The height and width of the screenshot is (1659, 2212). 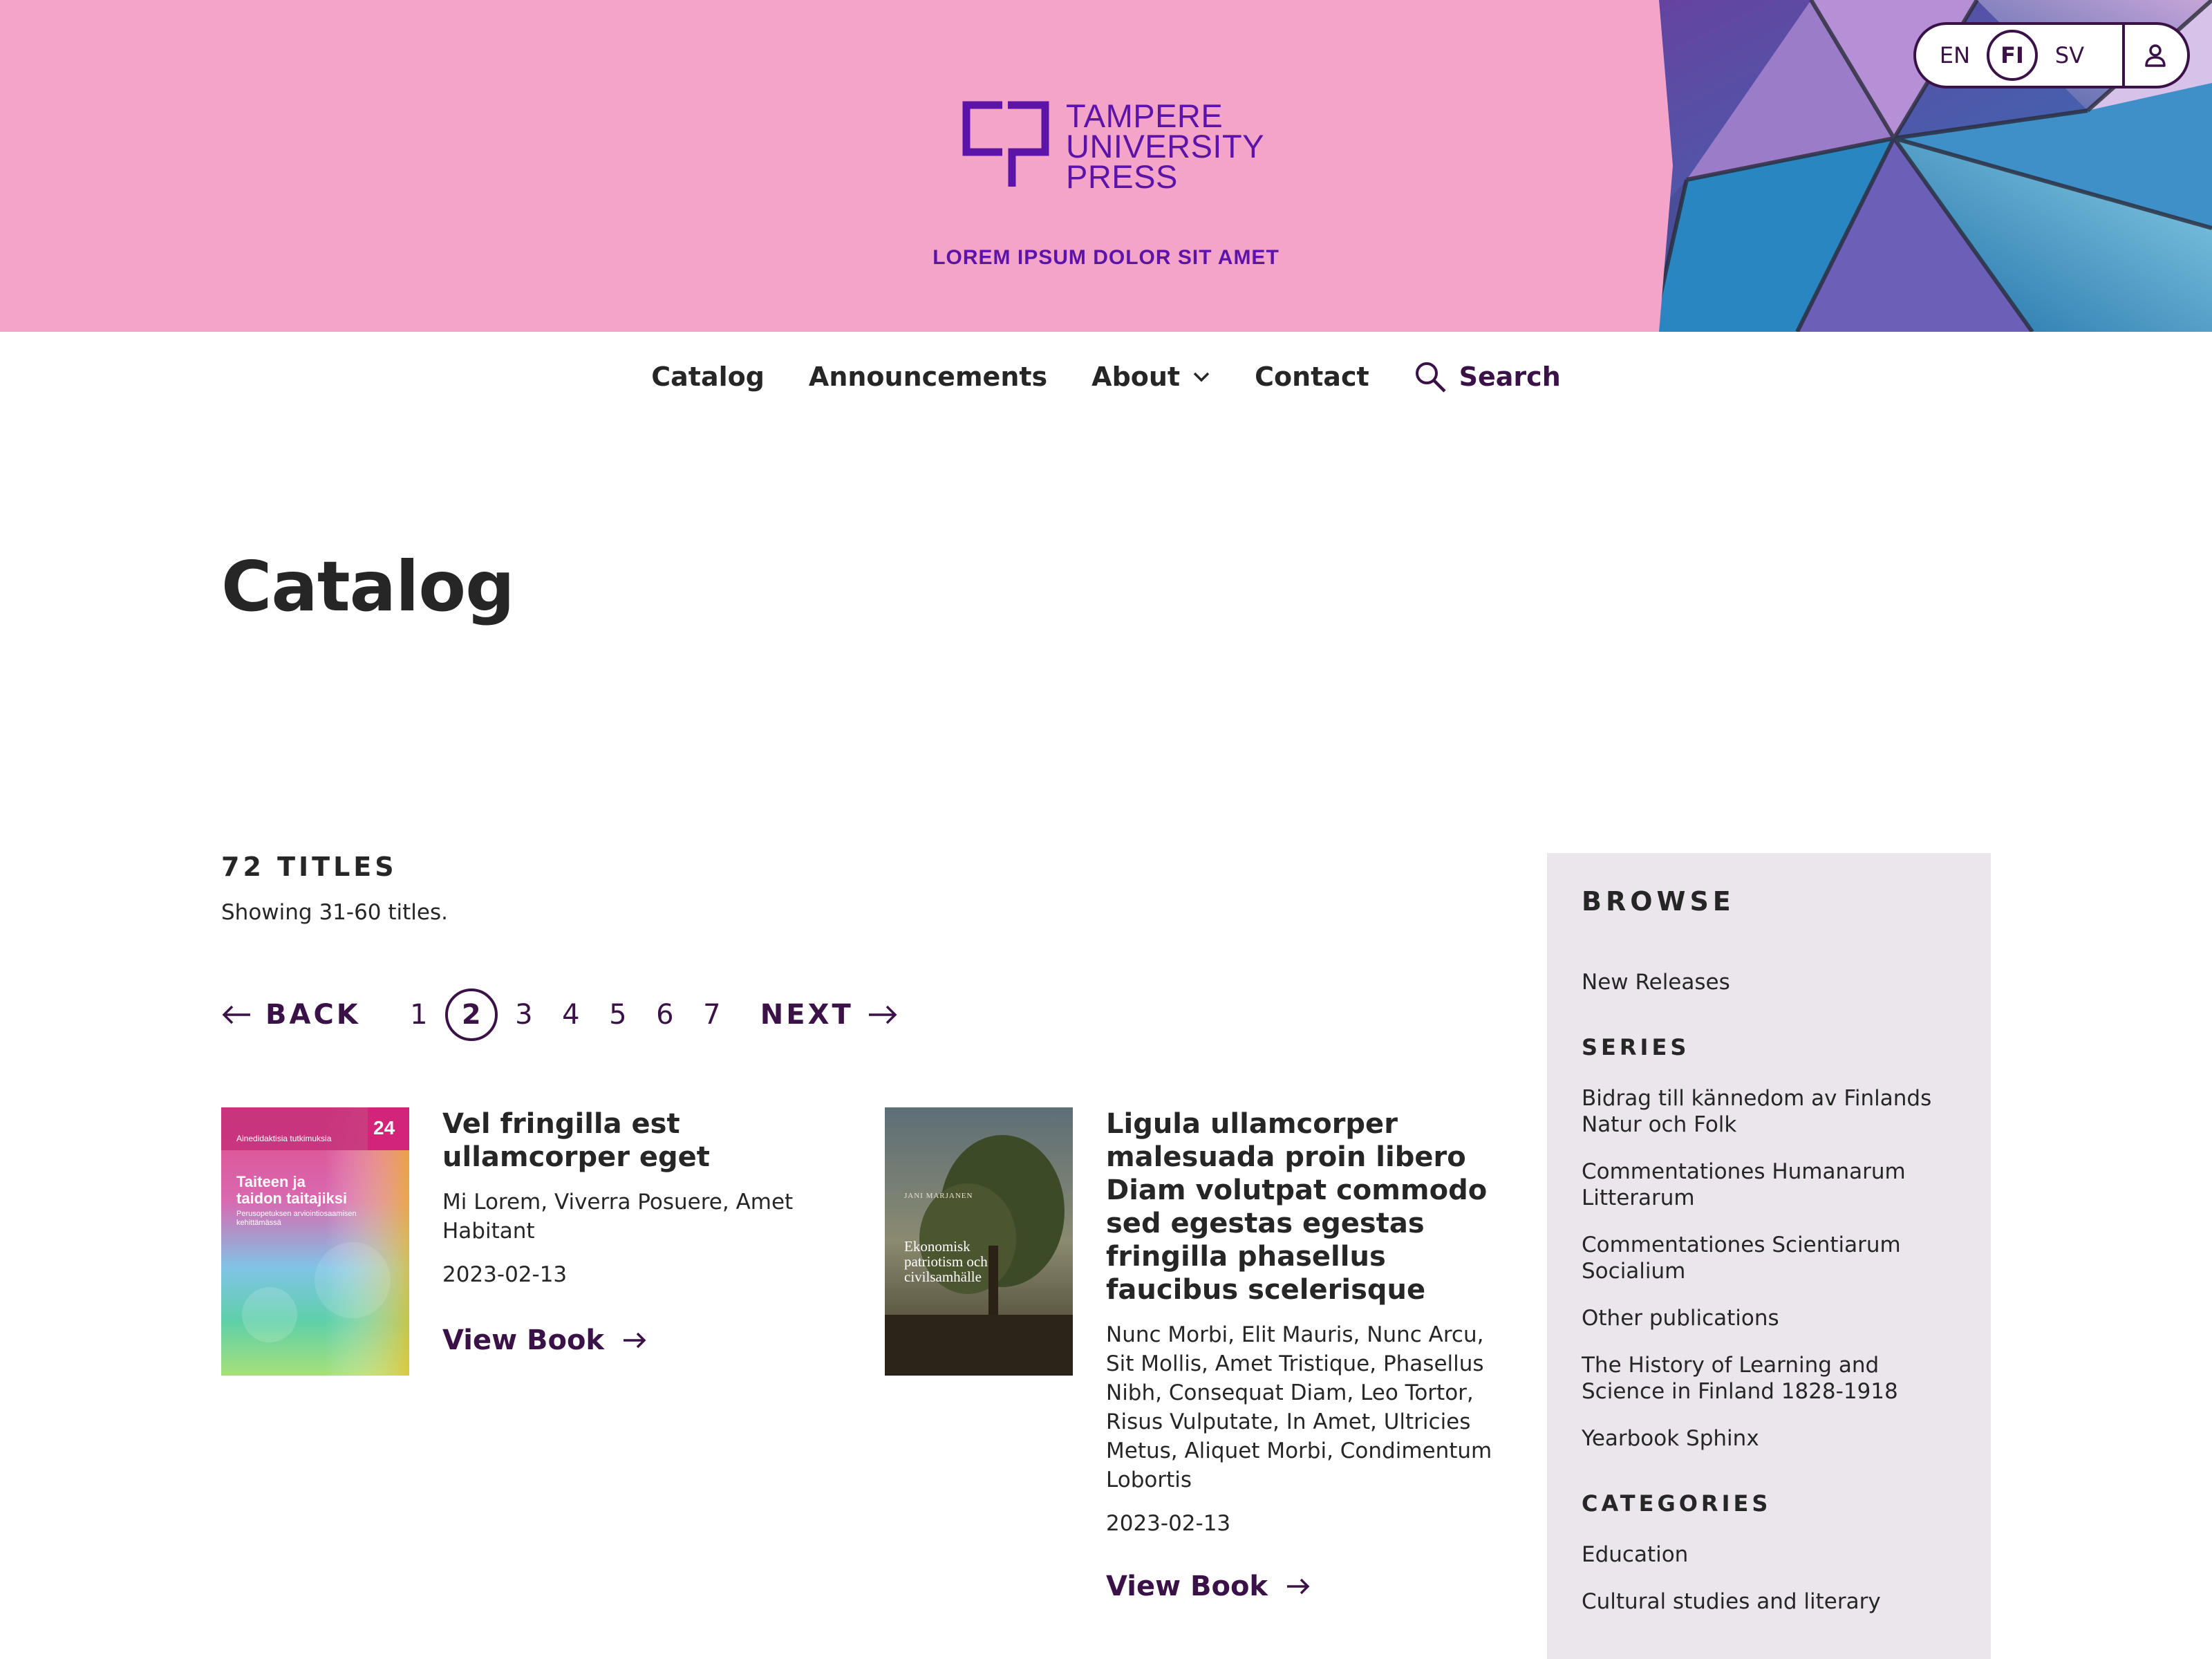 I want to click on page-link-6: 6, so click(x=664, y=1014).